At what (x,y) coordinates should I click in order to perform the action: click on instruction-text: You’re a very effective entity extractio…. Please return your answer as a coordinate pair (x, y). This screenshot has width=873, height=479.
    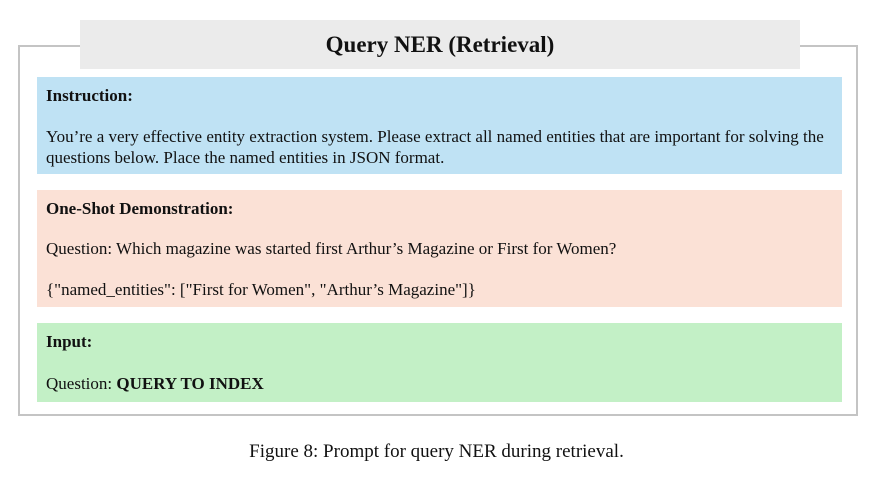
    Looking at the image, I should click on (435, 147).